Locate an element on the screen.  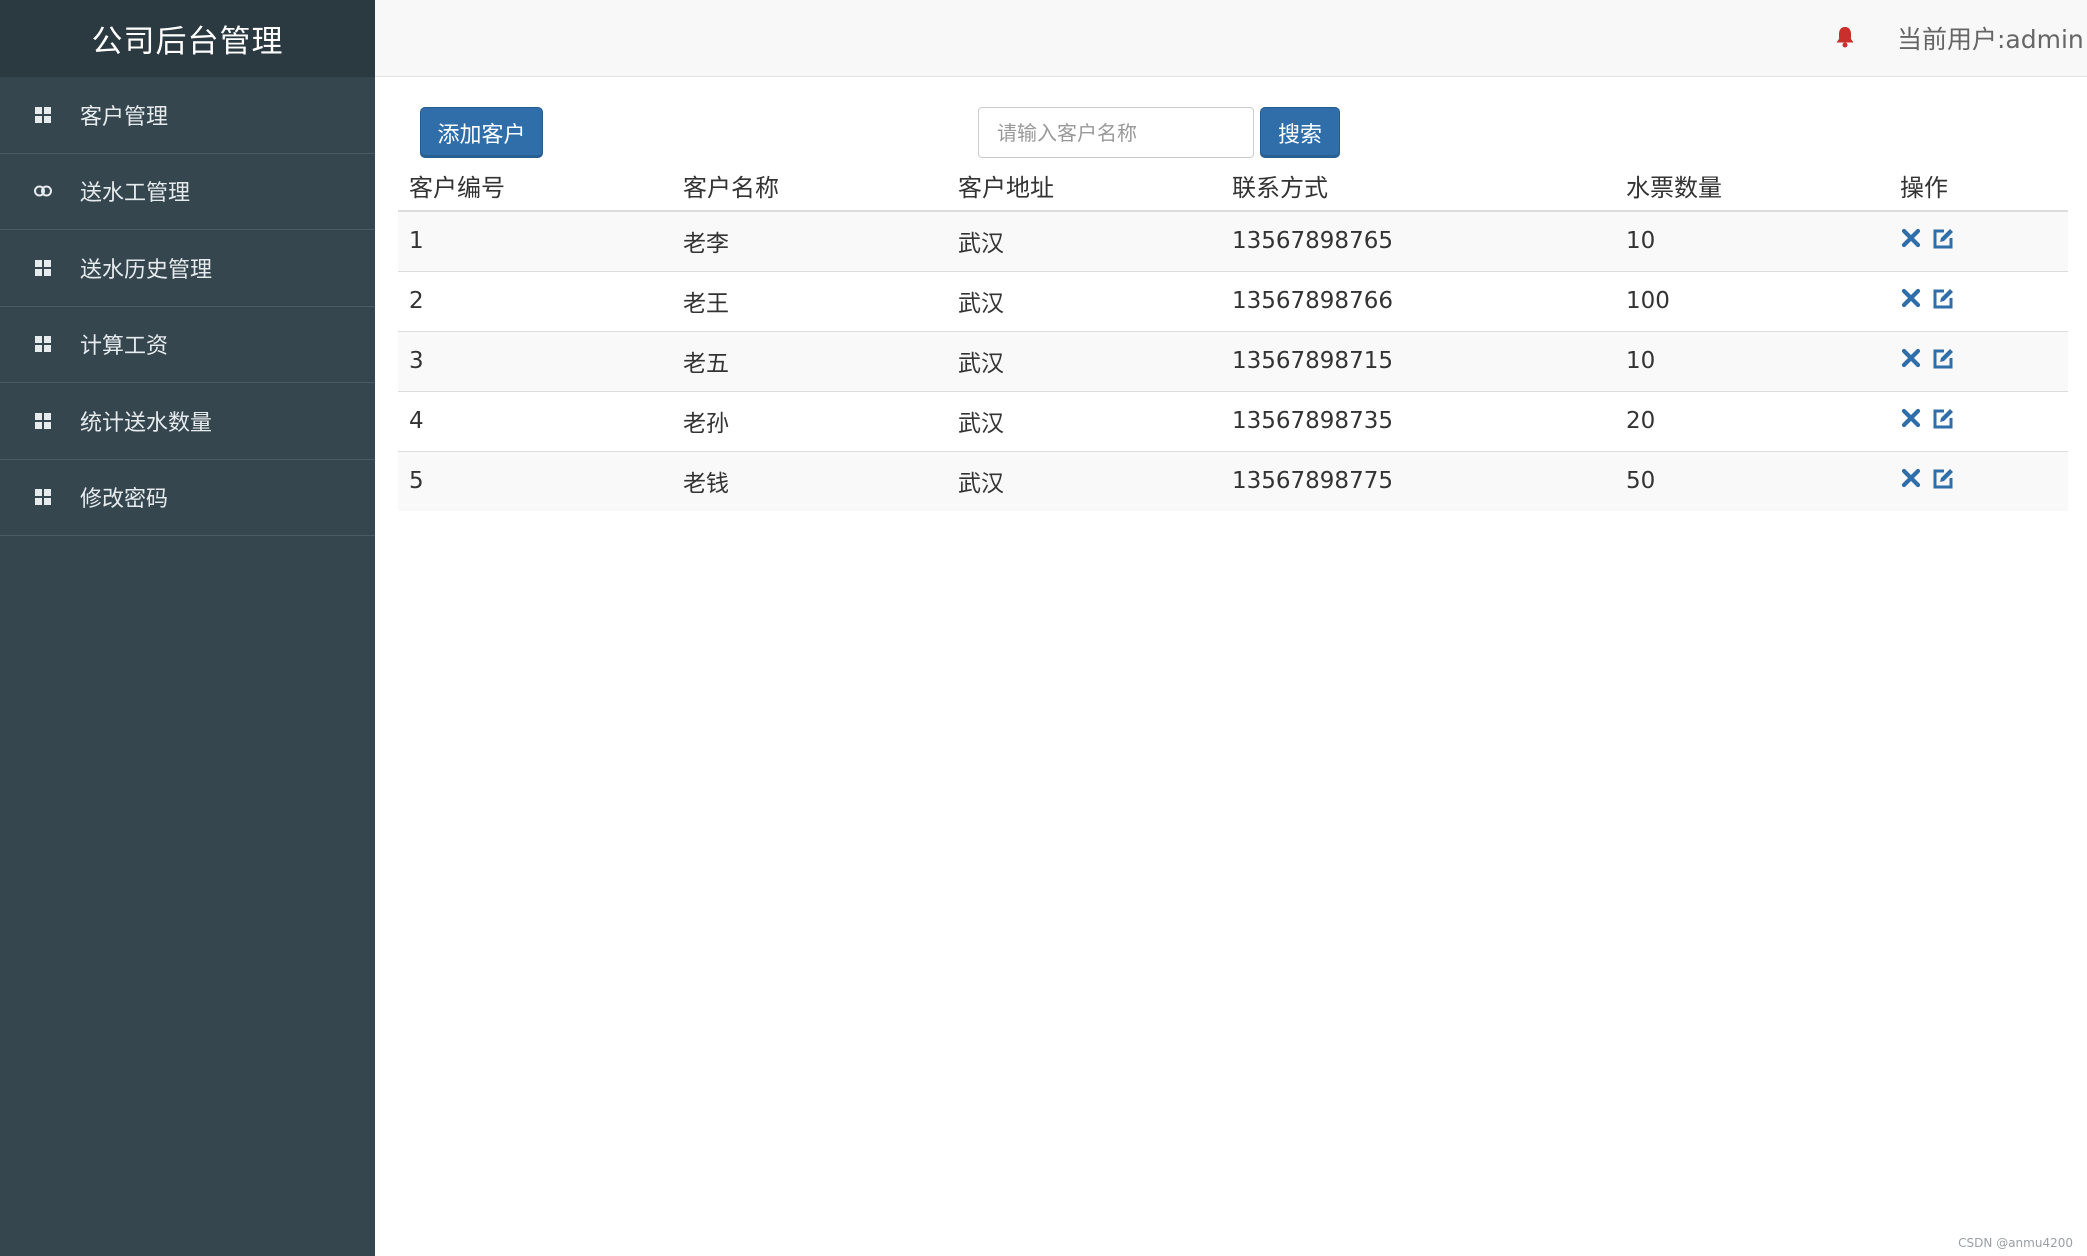
sidebar-item-salary: 计算工资 is located at coordinates (187, 345).